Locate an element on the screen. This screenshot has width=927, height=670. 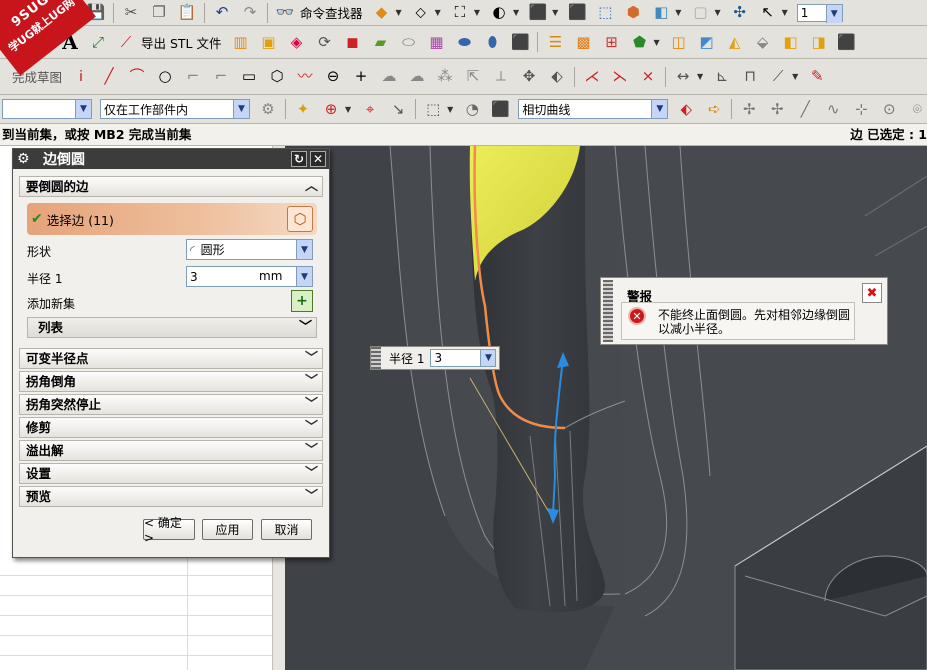
arrow-select-icon: ↘ is located at coordinates (398, 109).